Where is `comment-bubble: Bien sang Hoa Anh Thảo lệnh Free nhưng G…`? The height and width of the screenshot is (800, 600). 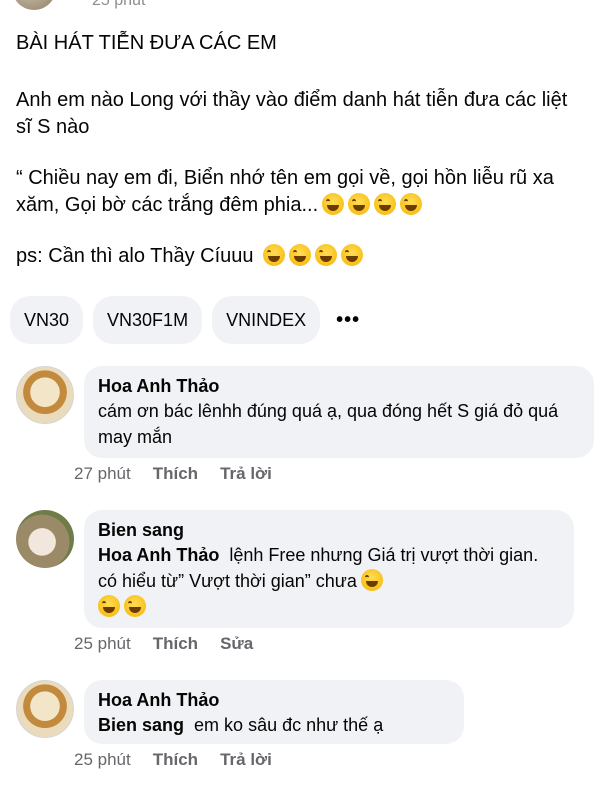 comment-bubble: Bien sang Hoa Anh Thảo lệnh Free nhưng G… is located at coordinates (329, 569).